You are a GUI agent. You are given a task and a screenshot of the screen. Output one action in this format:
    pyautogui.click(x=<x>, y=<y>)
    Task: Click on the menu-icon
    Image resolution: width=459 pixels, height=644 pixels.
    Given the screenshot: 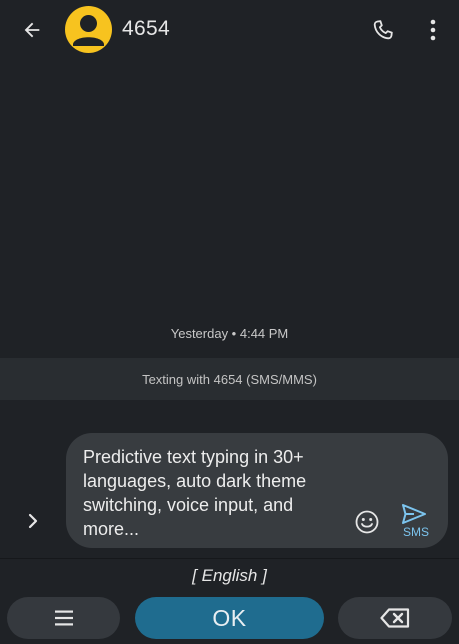 What is the action you would take?
    pyautogui.click(x=63, y=618)
    